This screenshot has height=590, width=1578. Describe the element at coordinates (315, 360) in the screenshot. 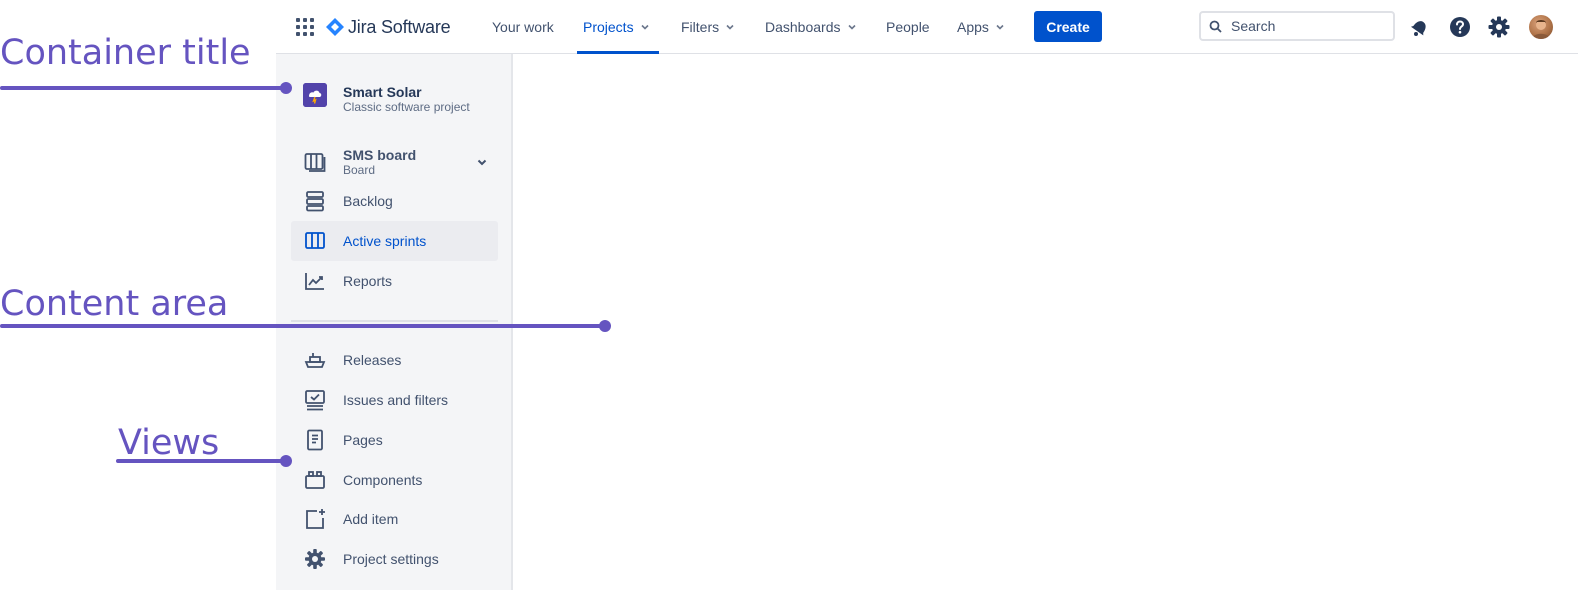

I see `releases-icon` at that location.